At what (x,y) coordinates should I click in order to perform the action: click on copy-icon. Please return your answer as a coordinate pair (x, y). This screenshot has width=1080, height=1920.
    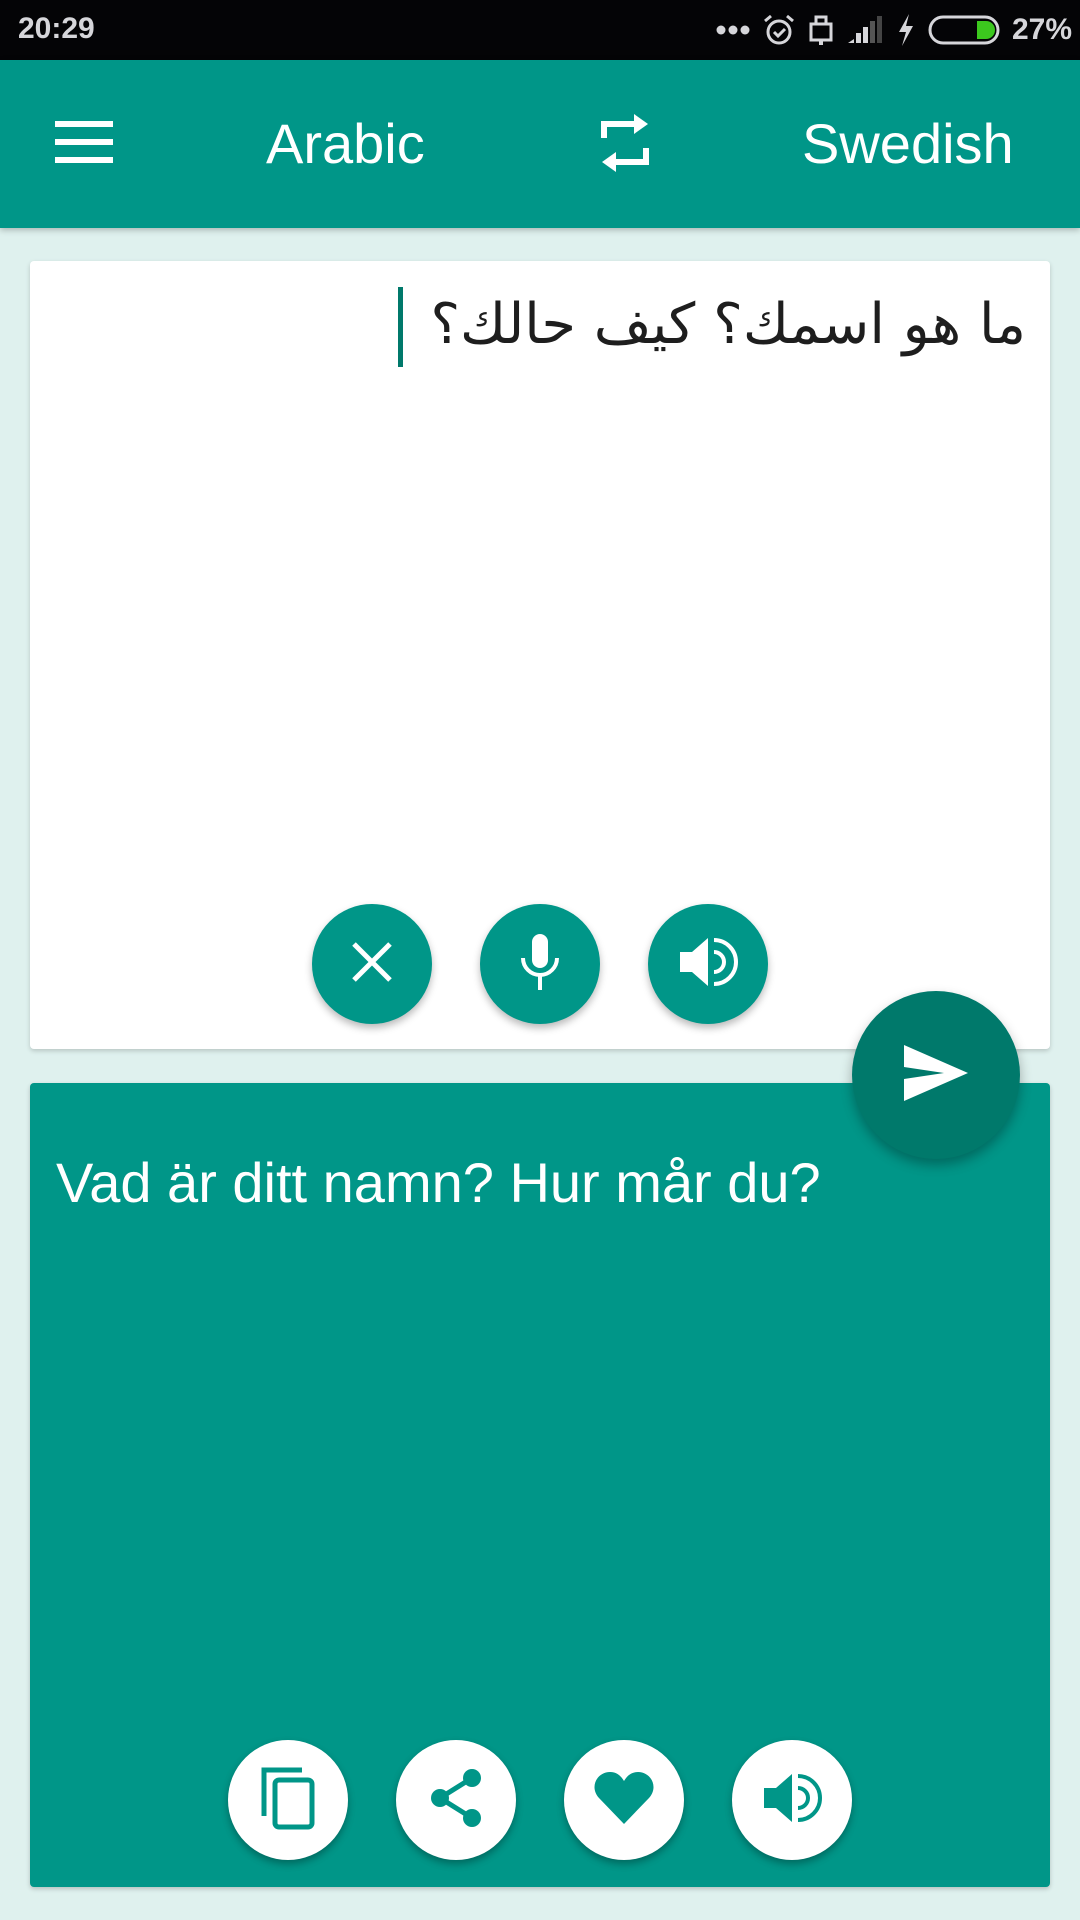
    Looking at the image, I should click on (288, 1800).